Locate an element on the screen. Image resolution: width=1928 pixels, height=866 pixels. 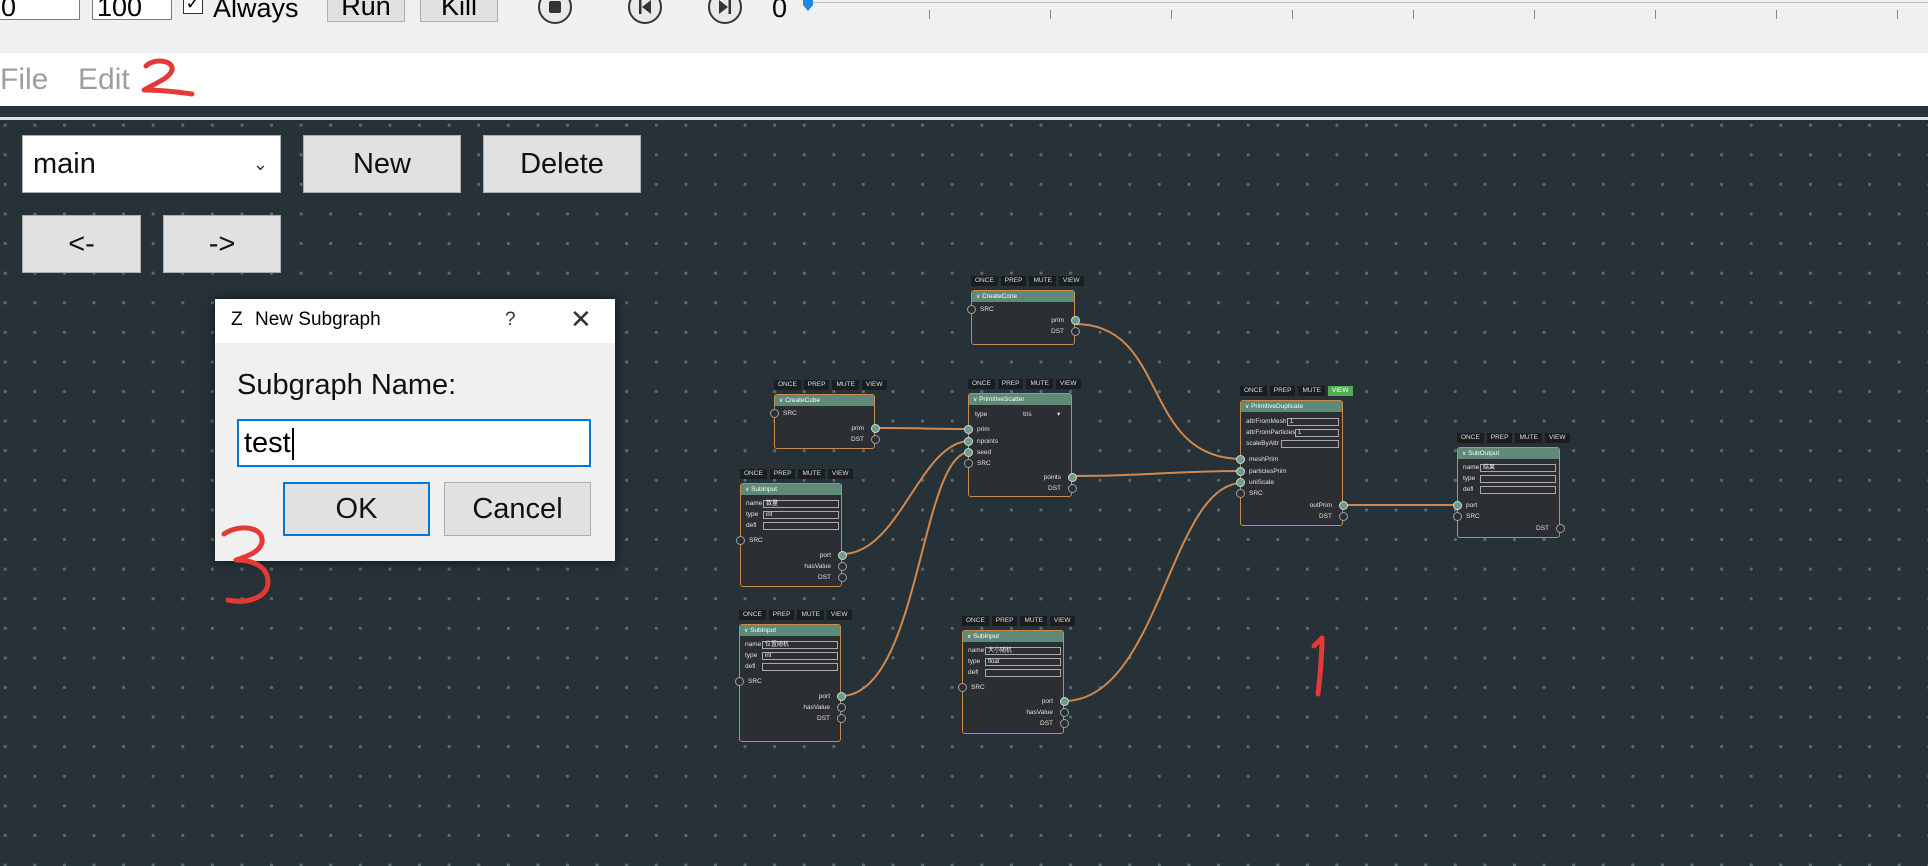
stop-icon is located at coordinates (555, 12).